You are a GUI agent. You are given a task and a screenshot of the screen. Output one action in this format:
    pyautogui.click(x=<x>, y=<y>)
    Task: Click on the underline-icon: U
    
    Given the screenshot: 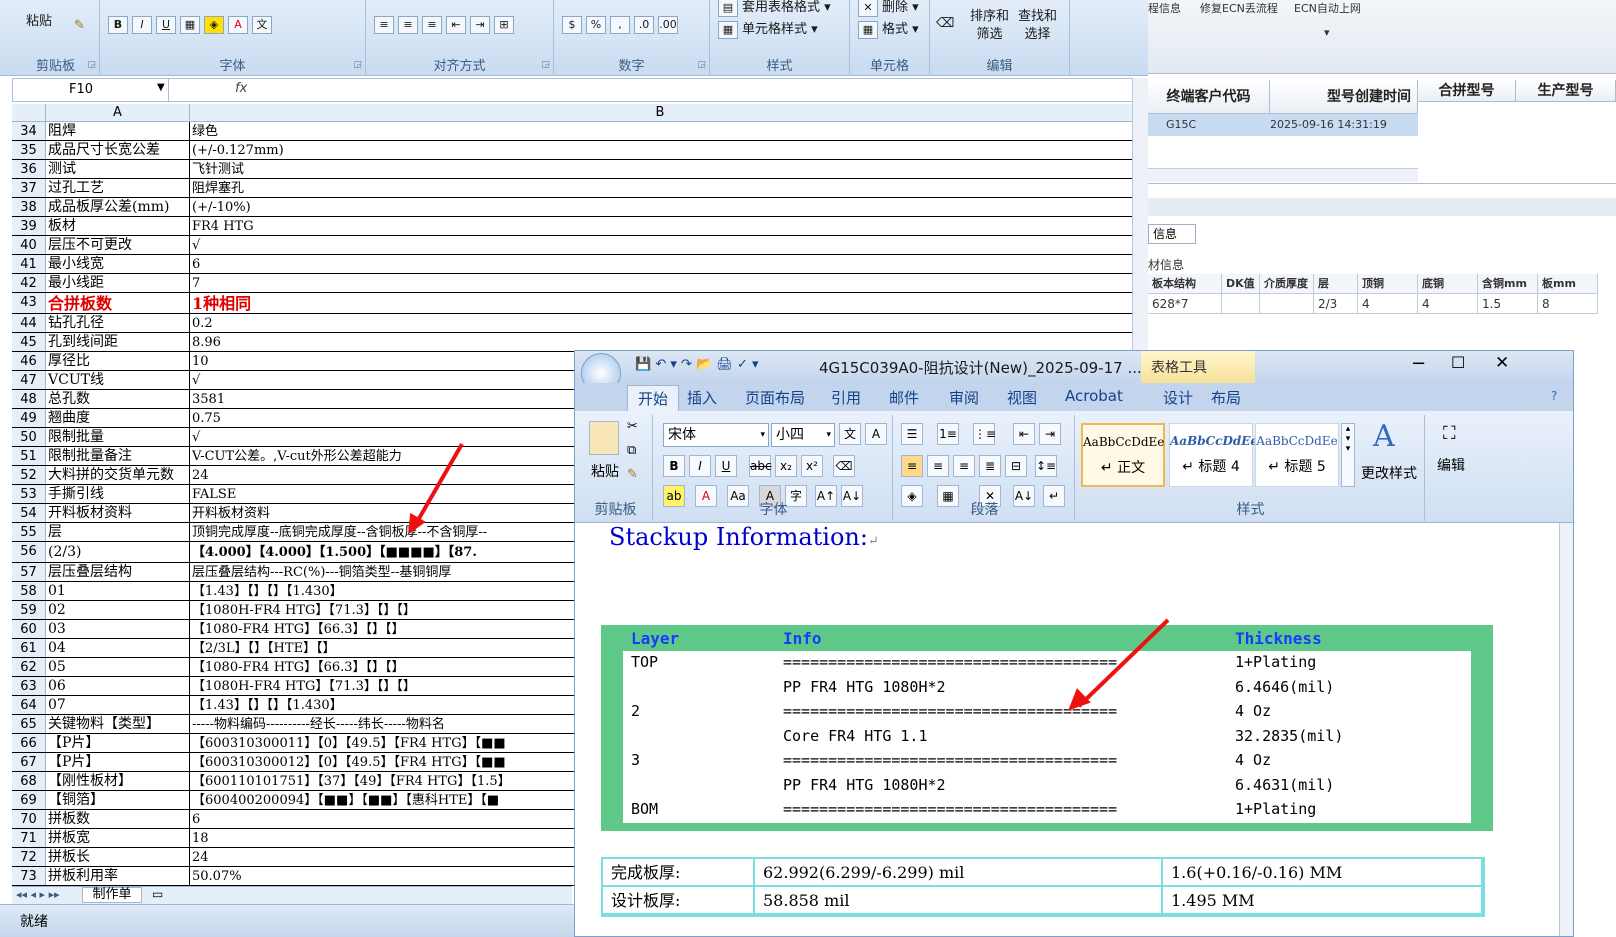 What is the action you would take?
    pyautogui.click(x=166, y=25)
    